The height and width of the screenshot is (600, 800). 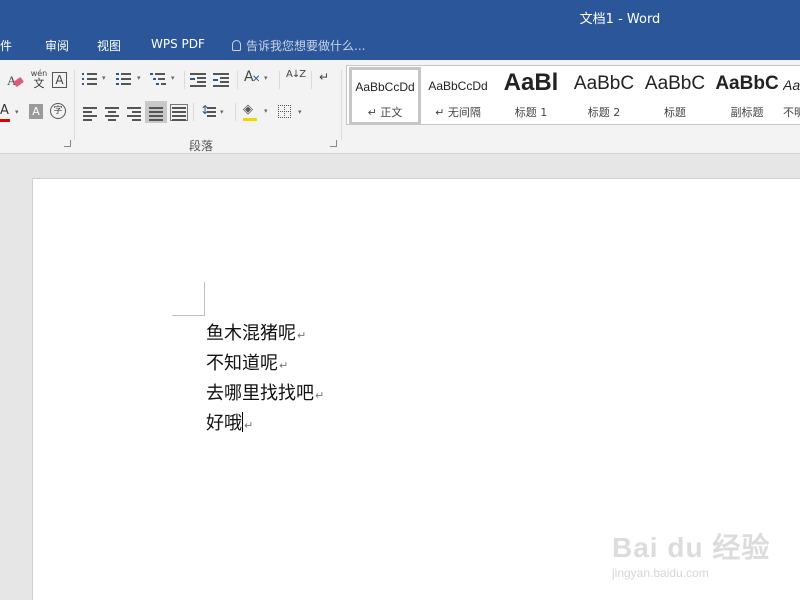 What do you see at coordinates (258, 79) in the screenshot?
I see `asian-layout-button: A ✕ ▾` at bounding box center [258, 79].